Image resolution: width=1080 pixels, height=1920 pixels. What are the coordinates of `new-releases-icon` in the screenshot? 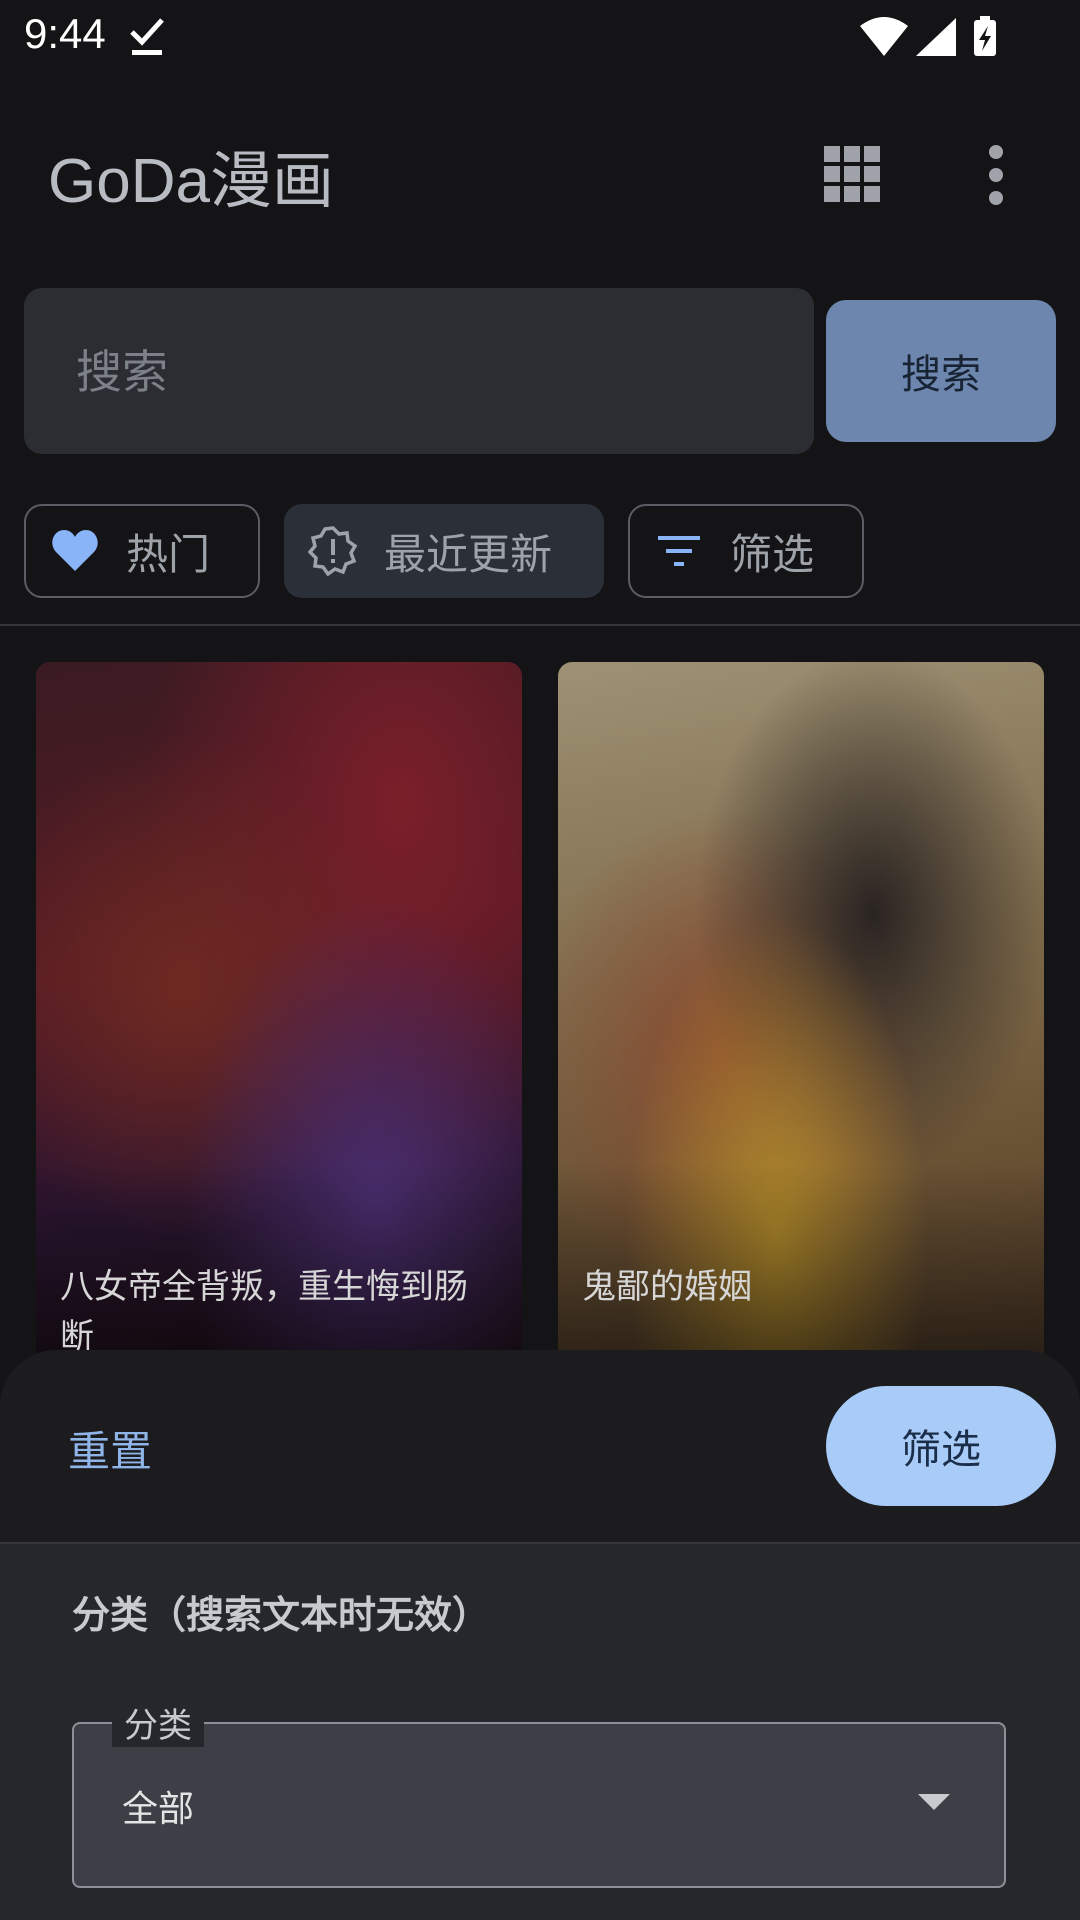 It's located at (333, 551).